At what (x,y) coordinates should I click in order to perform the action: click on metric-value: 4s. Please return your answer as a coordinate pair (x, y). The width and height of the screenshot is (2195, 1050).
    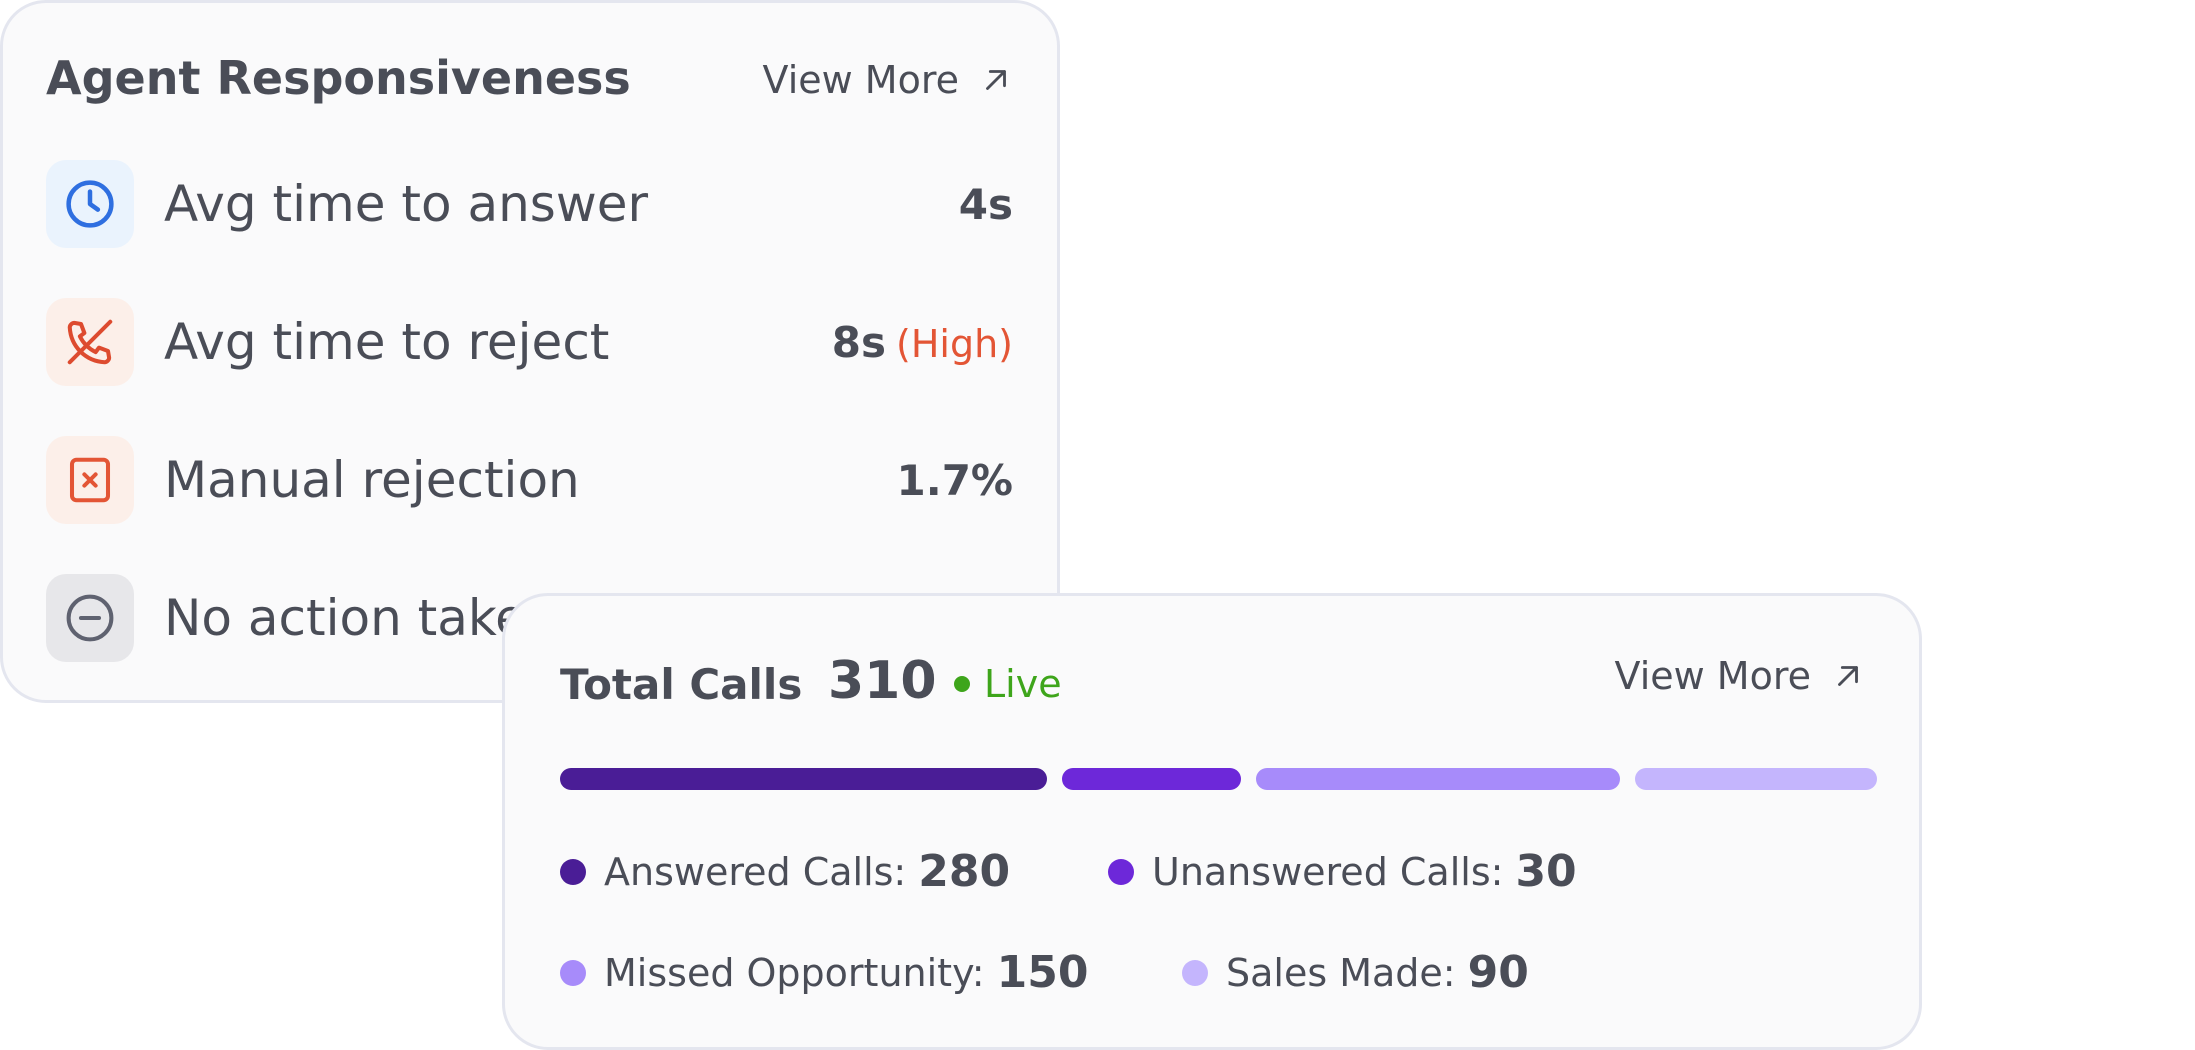
    Looking at the image, I should click on (985, 204).